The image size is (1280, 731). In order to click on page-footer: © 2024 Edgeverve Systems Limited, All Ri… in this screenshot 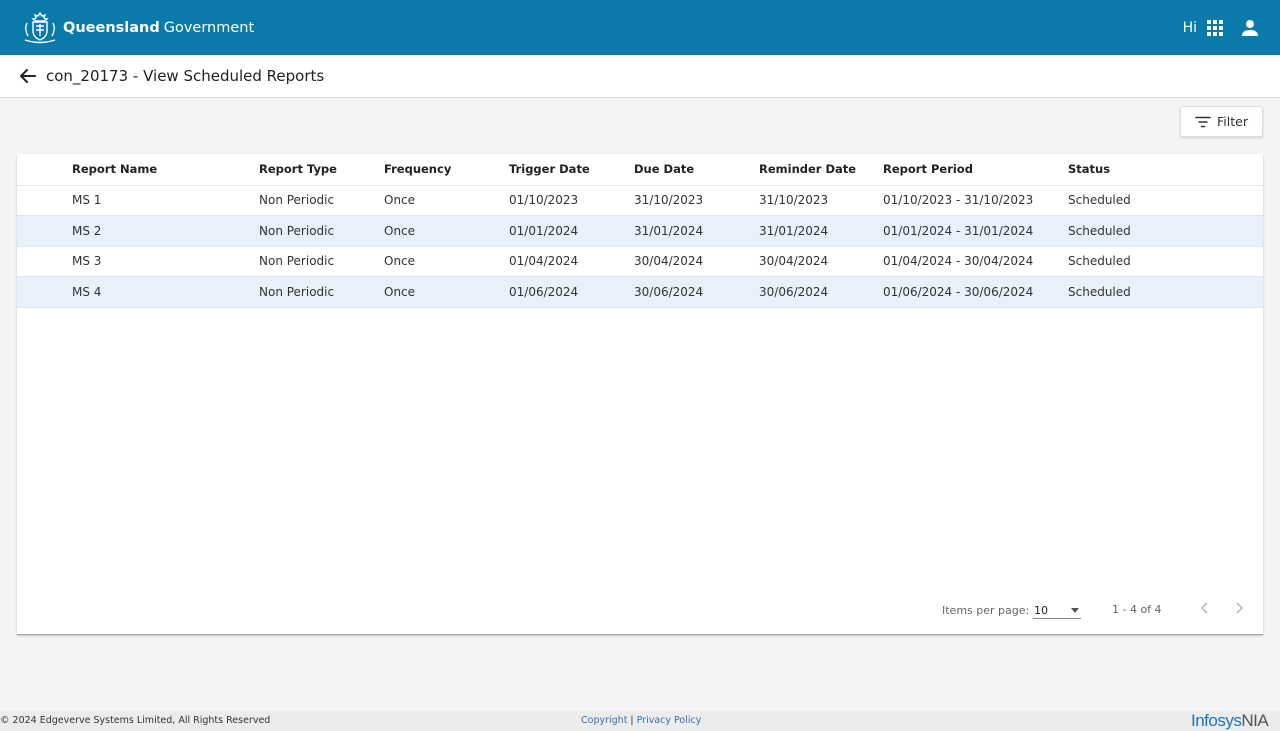, I will do `click(640, 721)`.